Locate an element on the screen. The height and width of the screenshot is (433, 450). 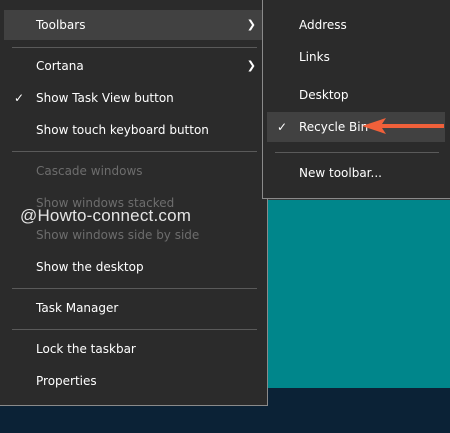
menu-item-label: Cortana is located at coordinates (60, 66).